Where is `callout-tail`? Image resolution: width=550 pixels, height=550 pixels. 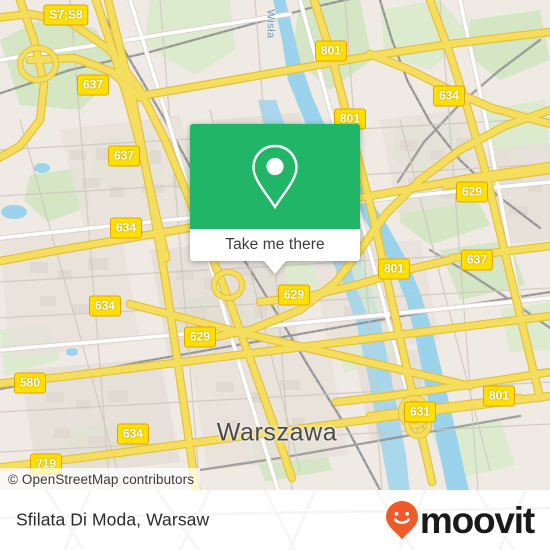
callout-tail is located at coordinates (275, 267).